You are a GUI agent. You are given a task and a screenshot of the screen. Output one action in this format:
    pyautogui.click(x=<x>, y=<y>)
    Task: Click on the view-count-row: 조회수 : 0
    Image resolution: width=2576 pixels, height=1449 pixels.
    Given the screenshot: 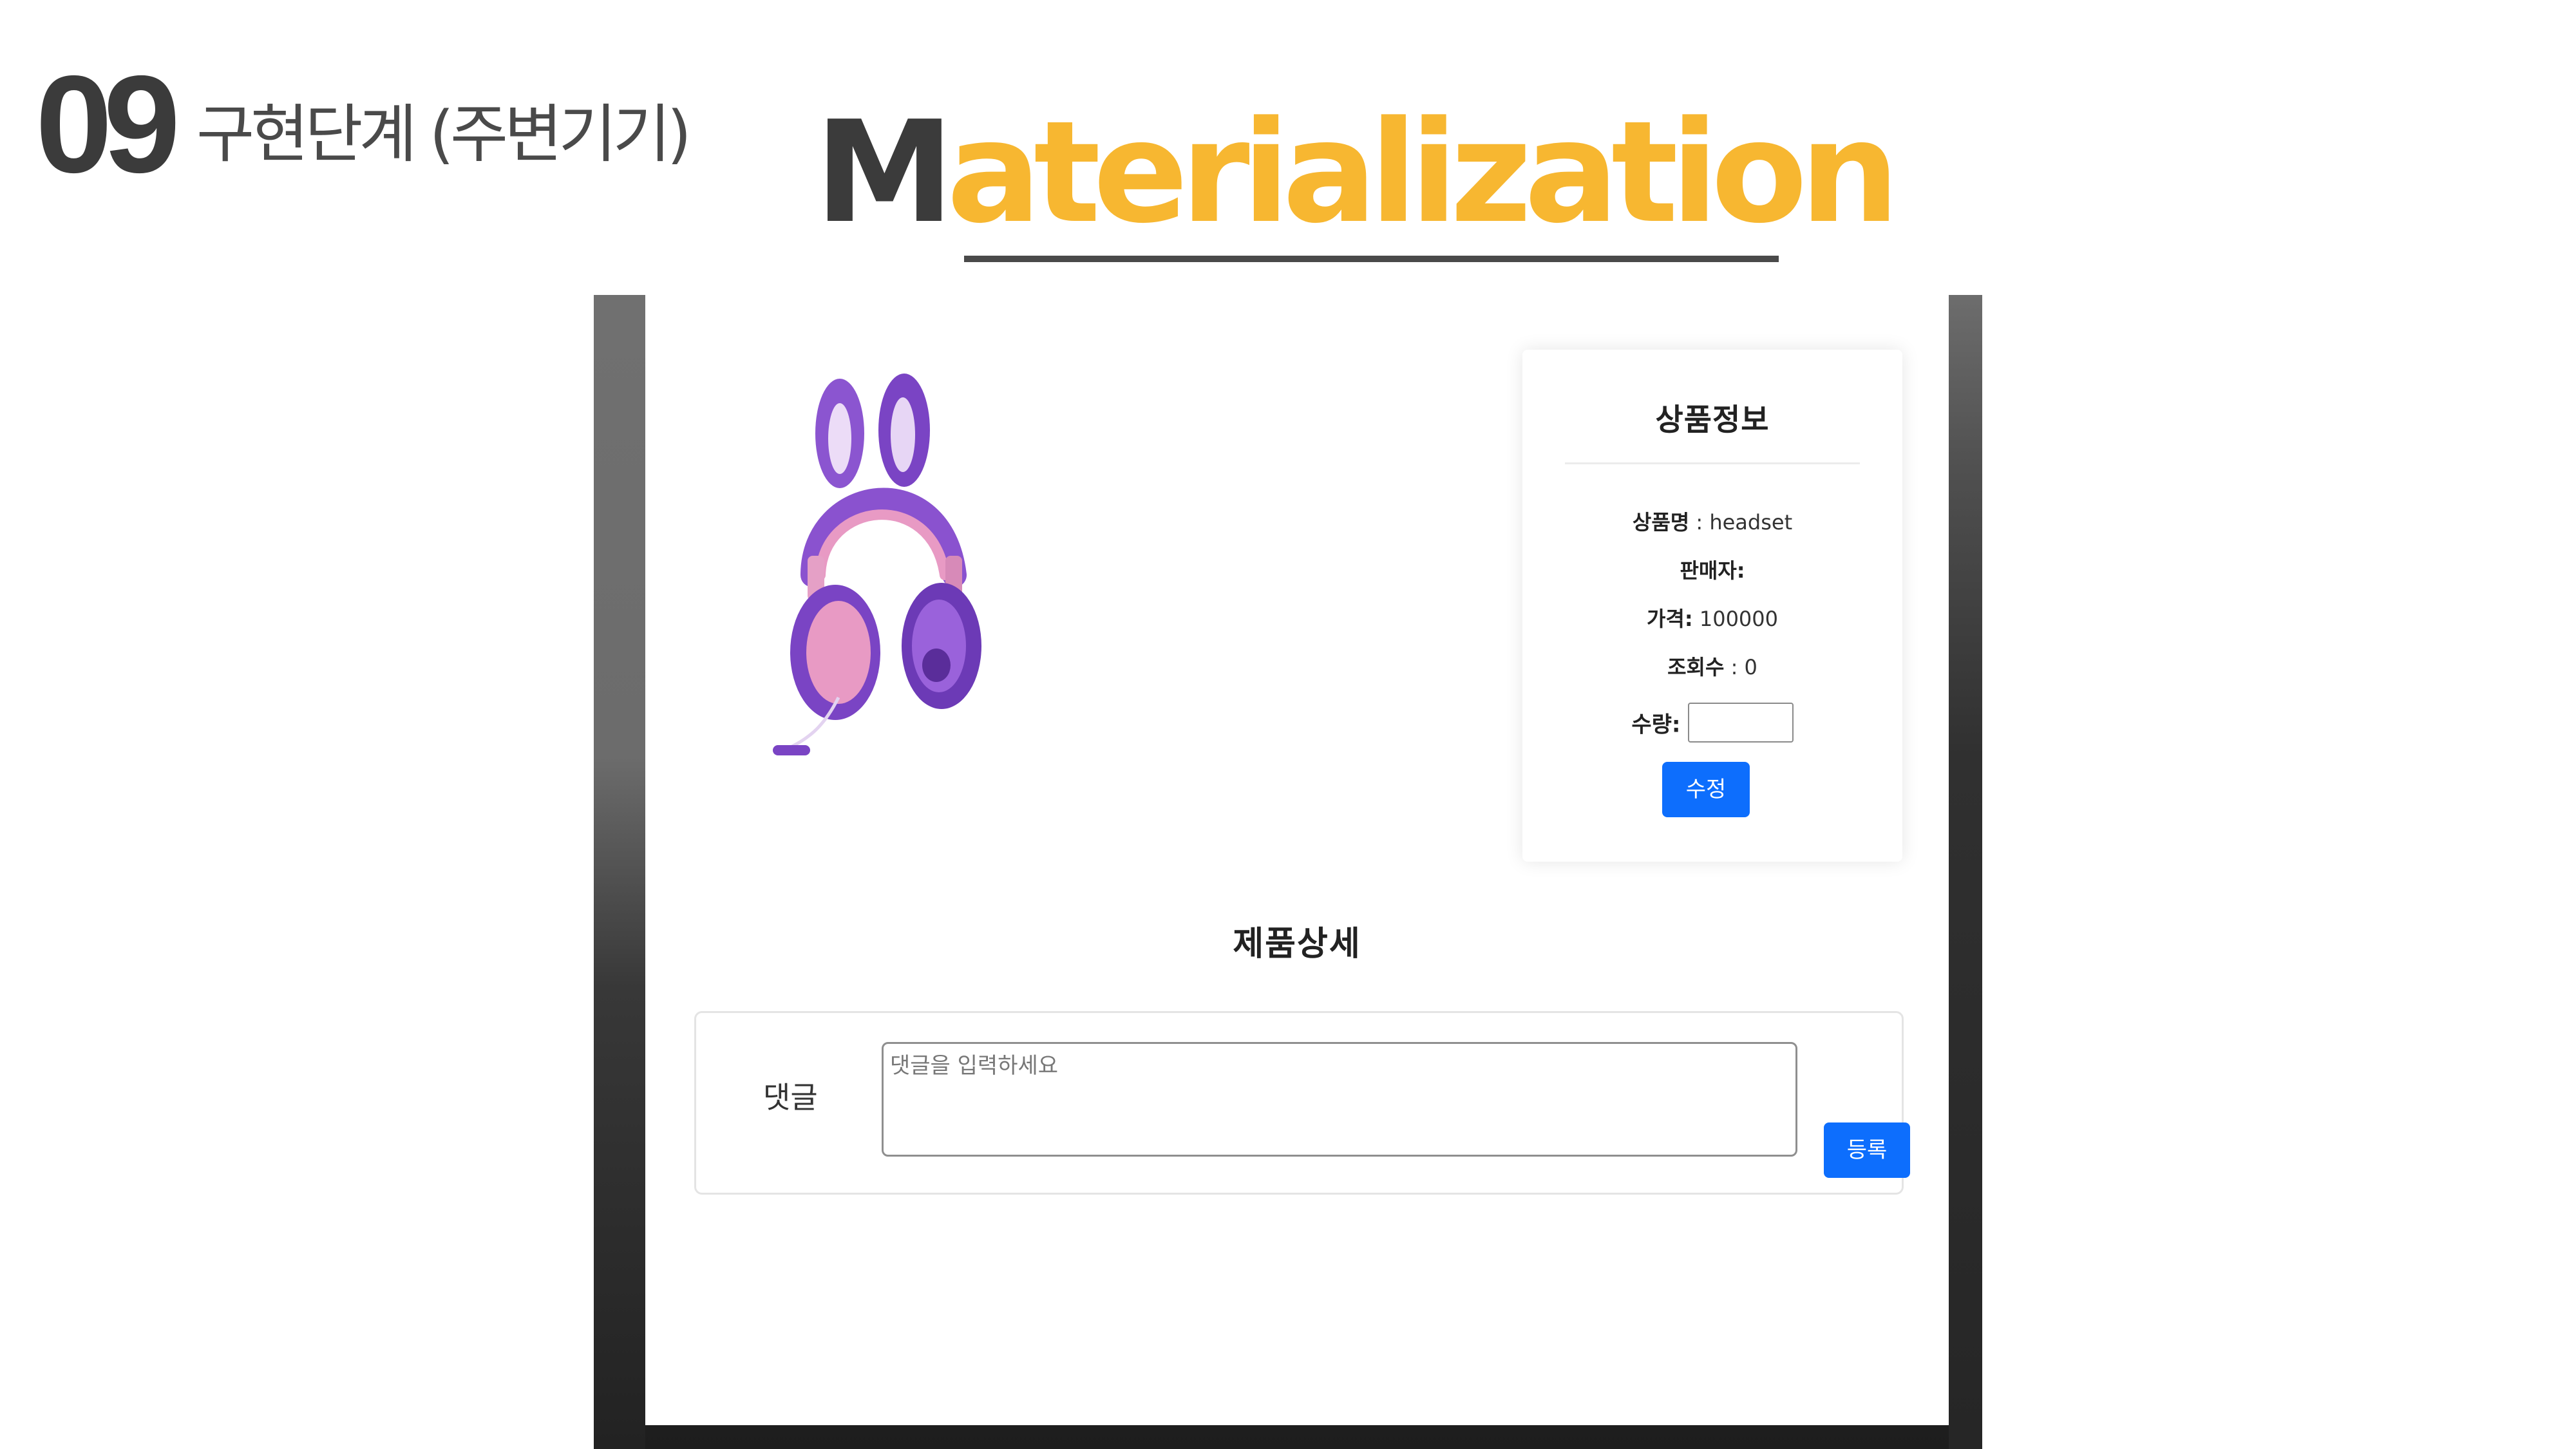 What is the action you would take?
    pyautogui.click(x=1712, y=666)
    